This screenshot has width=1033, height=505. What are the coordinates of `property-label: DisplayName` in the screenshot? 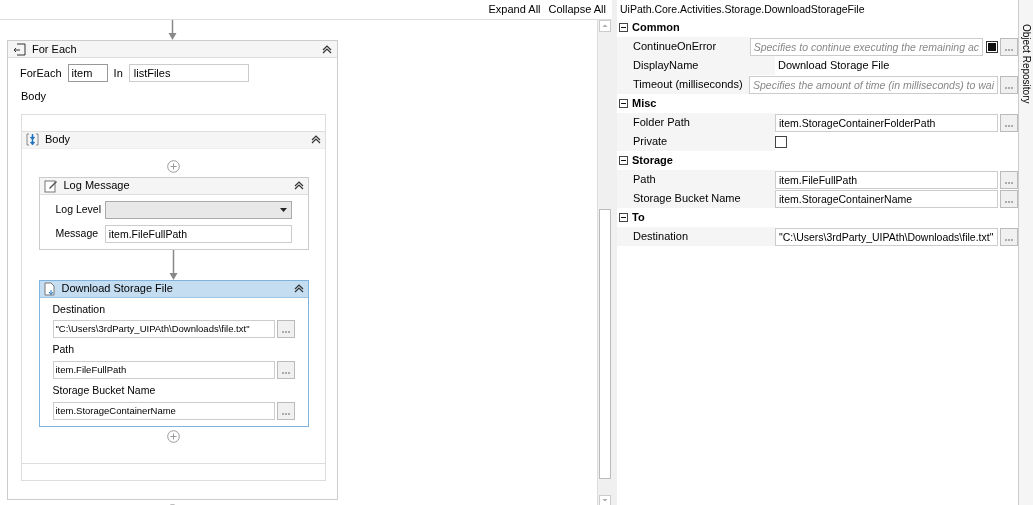 It's located at (696, 65).